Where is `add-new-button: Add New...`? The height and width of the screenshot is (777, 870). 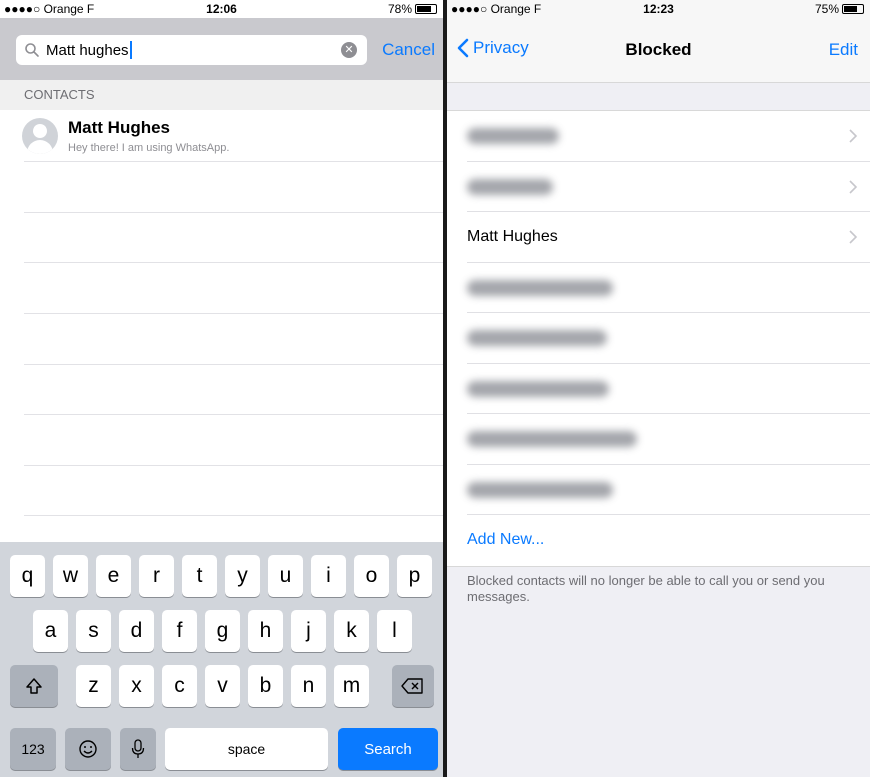
add-new-button: Add New... is located at coordinates (505, 540).